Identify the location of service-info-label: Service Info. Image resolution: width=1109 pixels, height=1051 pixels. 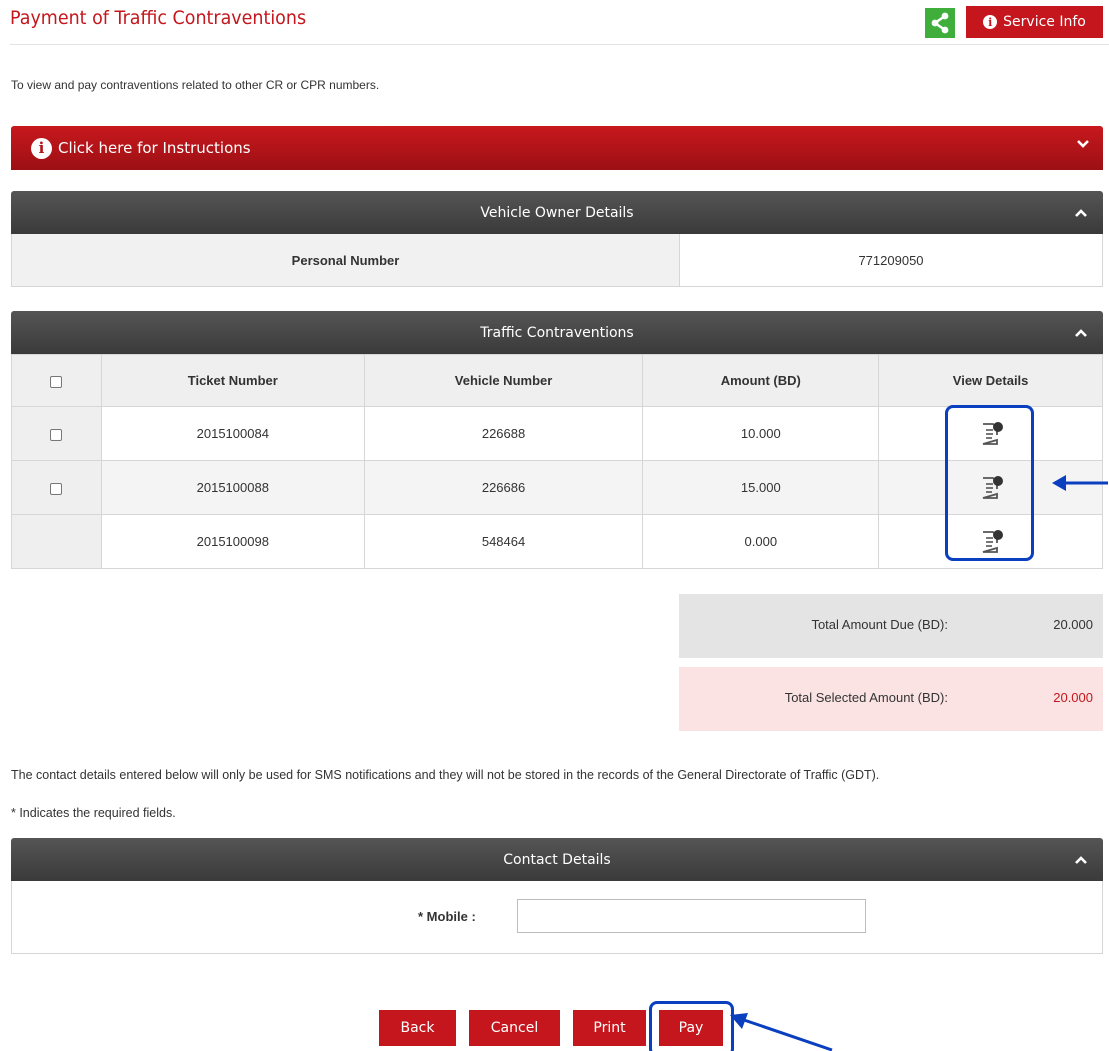
(1044, 22).